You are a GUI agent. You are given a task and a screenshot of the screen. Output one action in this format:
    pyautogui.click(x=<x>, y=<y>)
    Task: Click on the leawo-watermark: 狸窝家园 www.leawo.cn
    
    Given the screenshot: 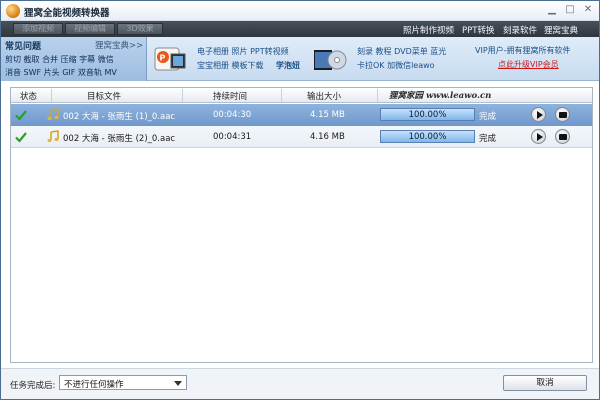 What is the action you would take?
    pyautogui.click(x=440, y=96)
    